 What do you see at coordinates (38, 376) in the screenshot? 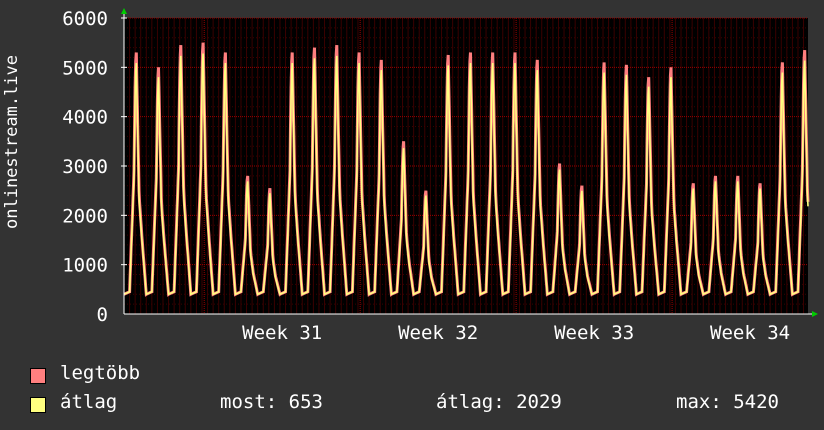
I see `legend-swatch-max` at bounding box center [38, 376].